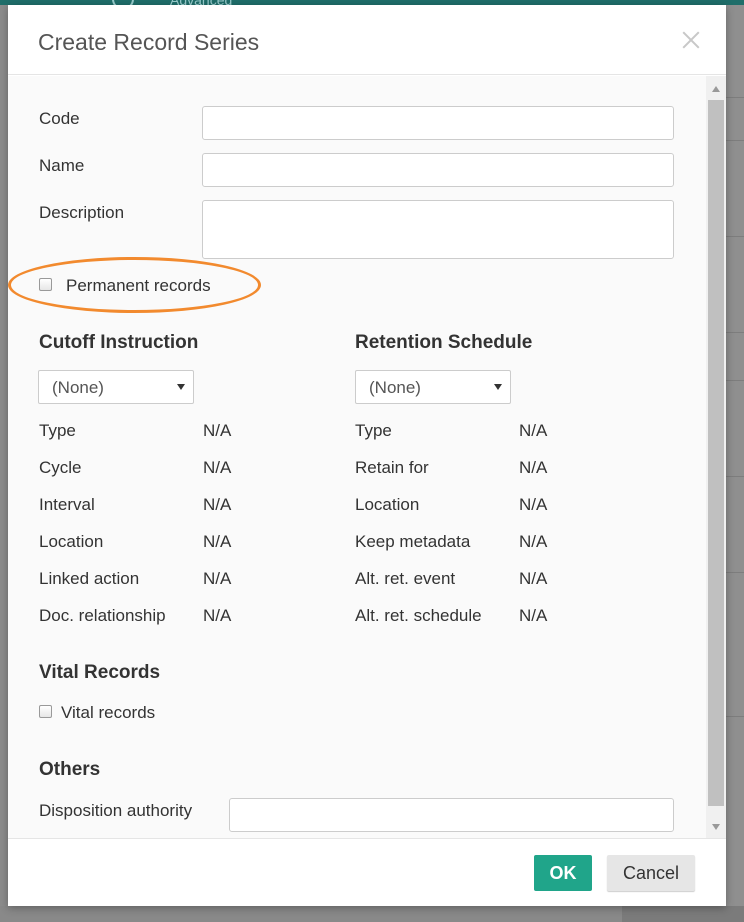 This screenshot has width=744, height=922. What do you see at coordinates (451, 815) in the screenshot?
I see `disposition-authority-input` at bounding box center [451, 815].